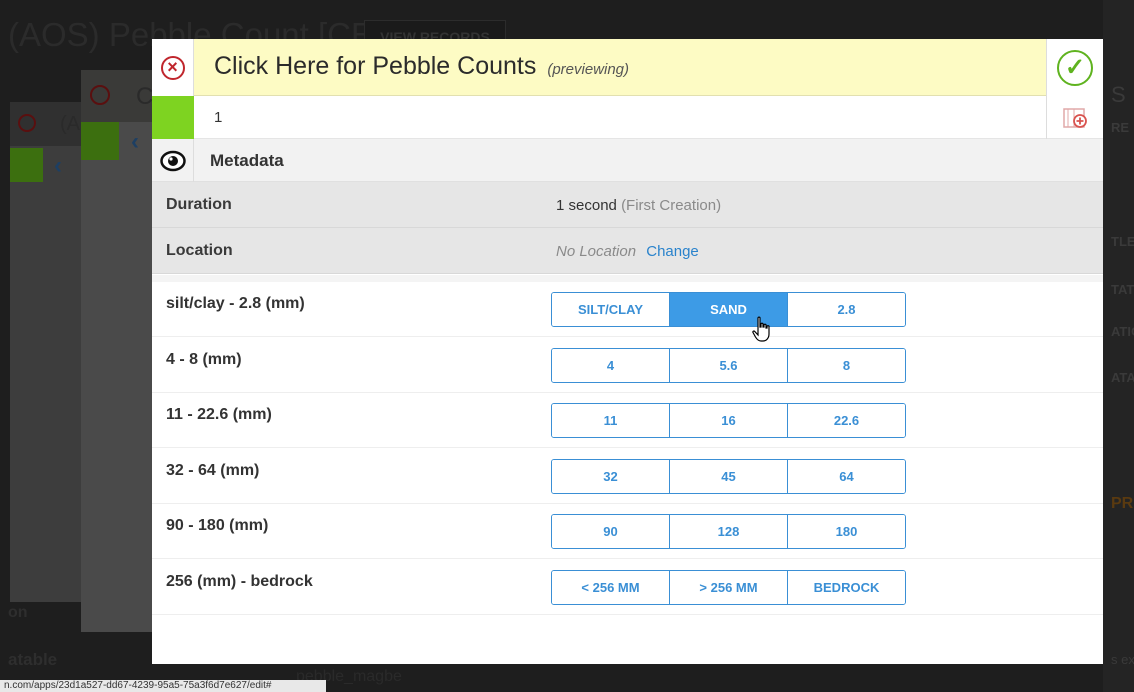  I want to click on option-button: > 256 MM, so click(729, 587).